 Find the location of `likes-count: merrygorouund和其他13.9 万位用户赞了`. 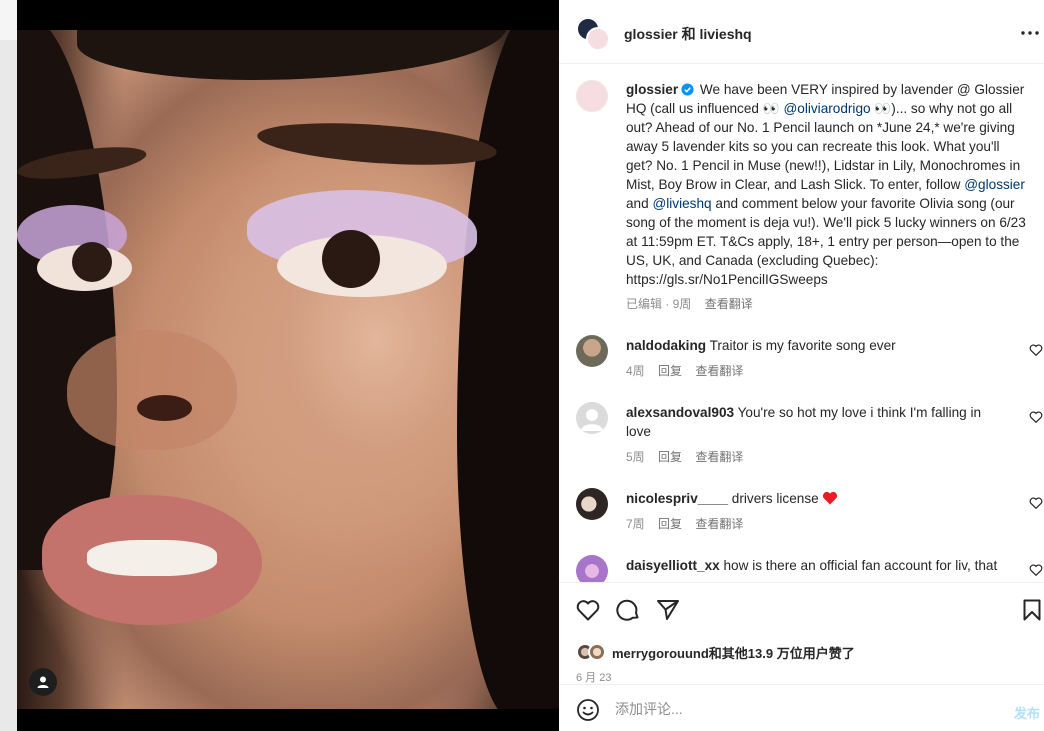

likes-count: merrygorouund和其他13.9 万位用户赞了 is located at coordinates (733, 652).